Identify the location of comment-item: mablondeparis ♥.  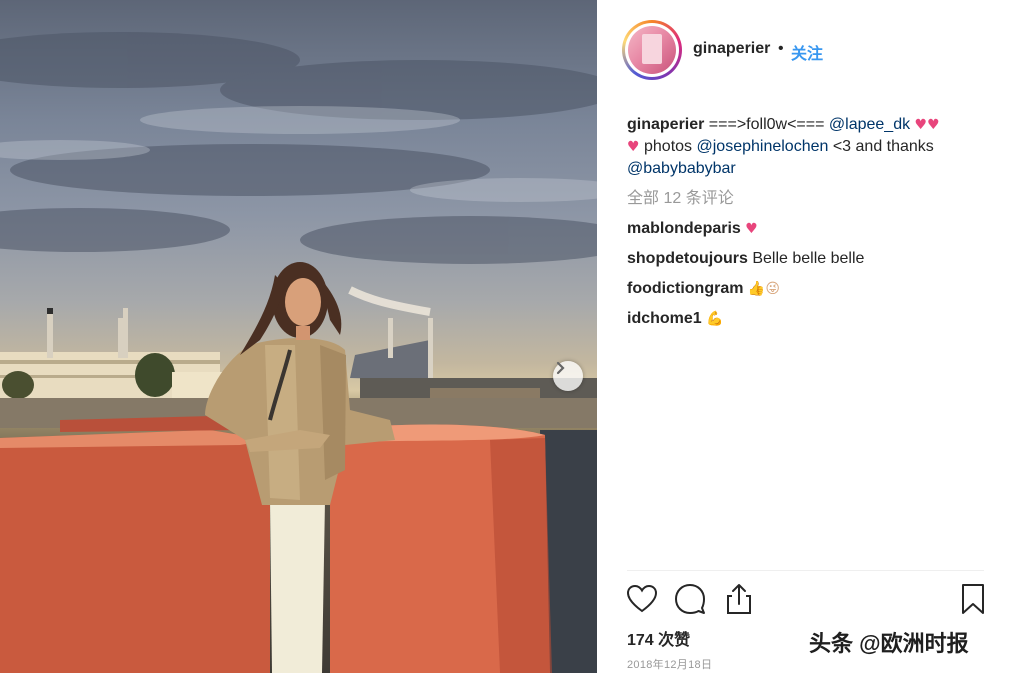
(809, 229).